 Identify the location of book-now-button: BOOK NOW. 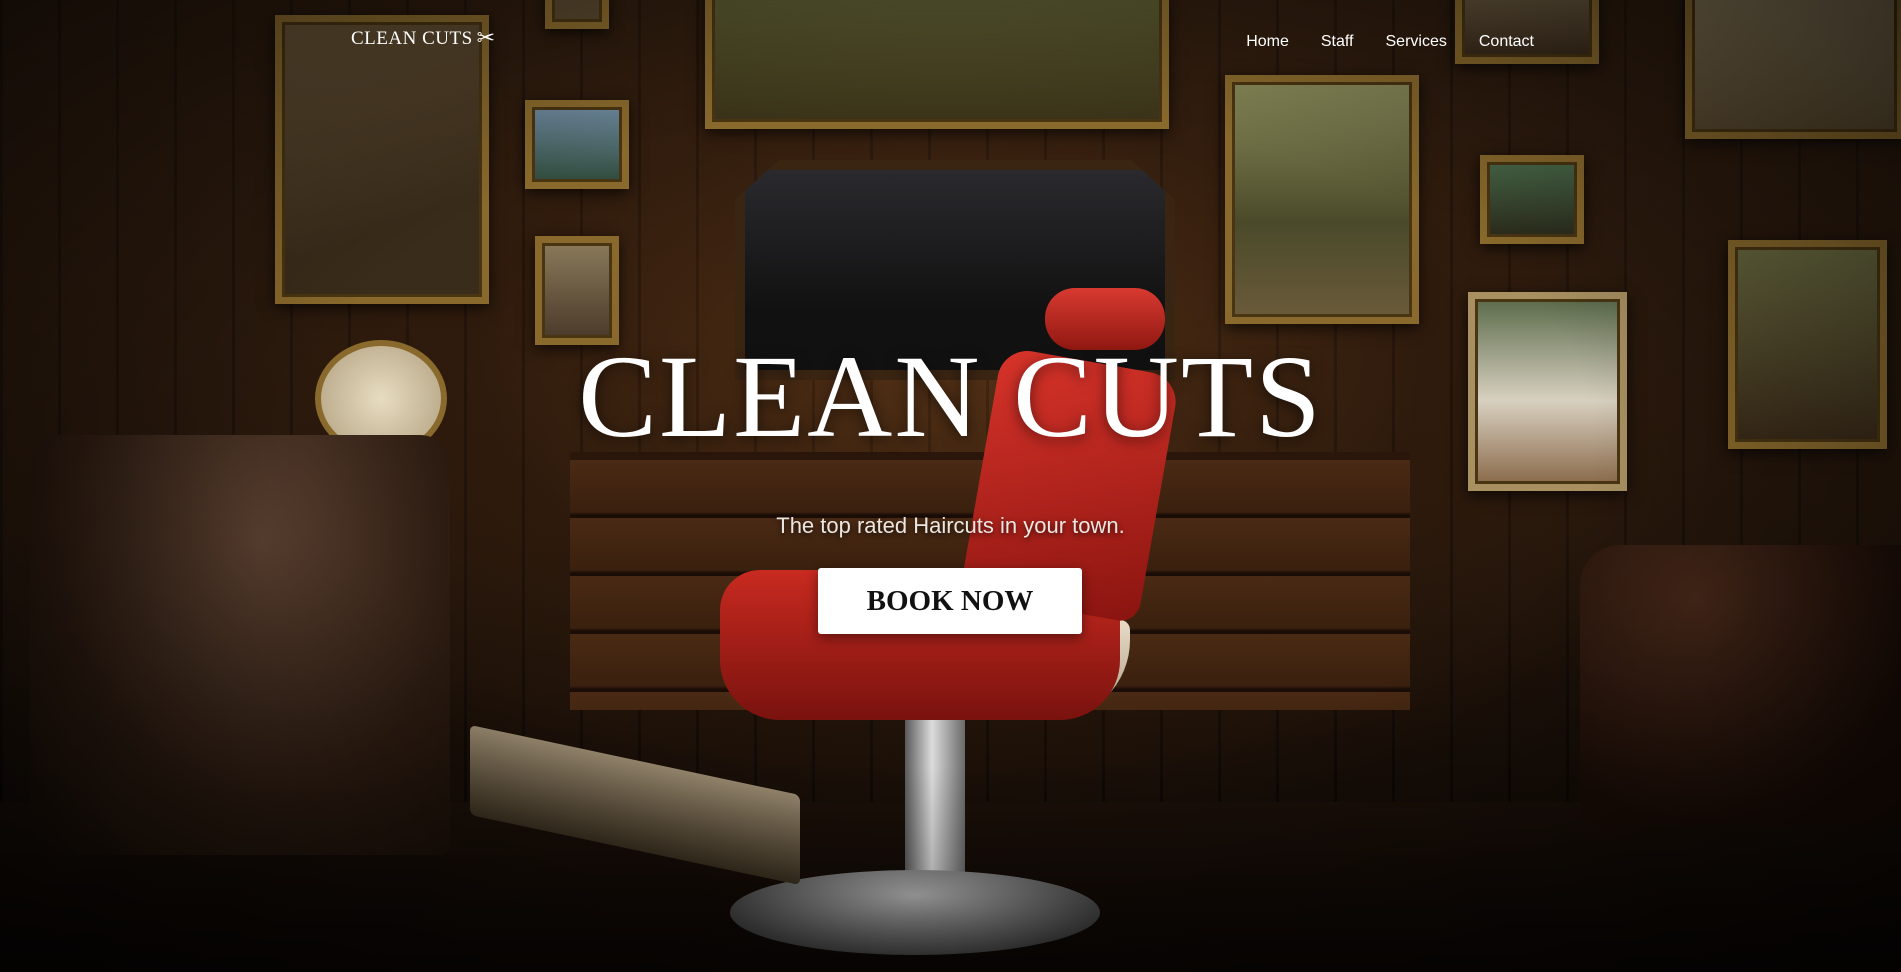
(950, 601).